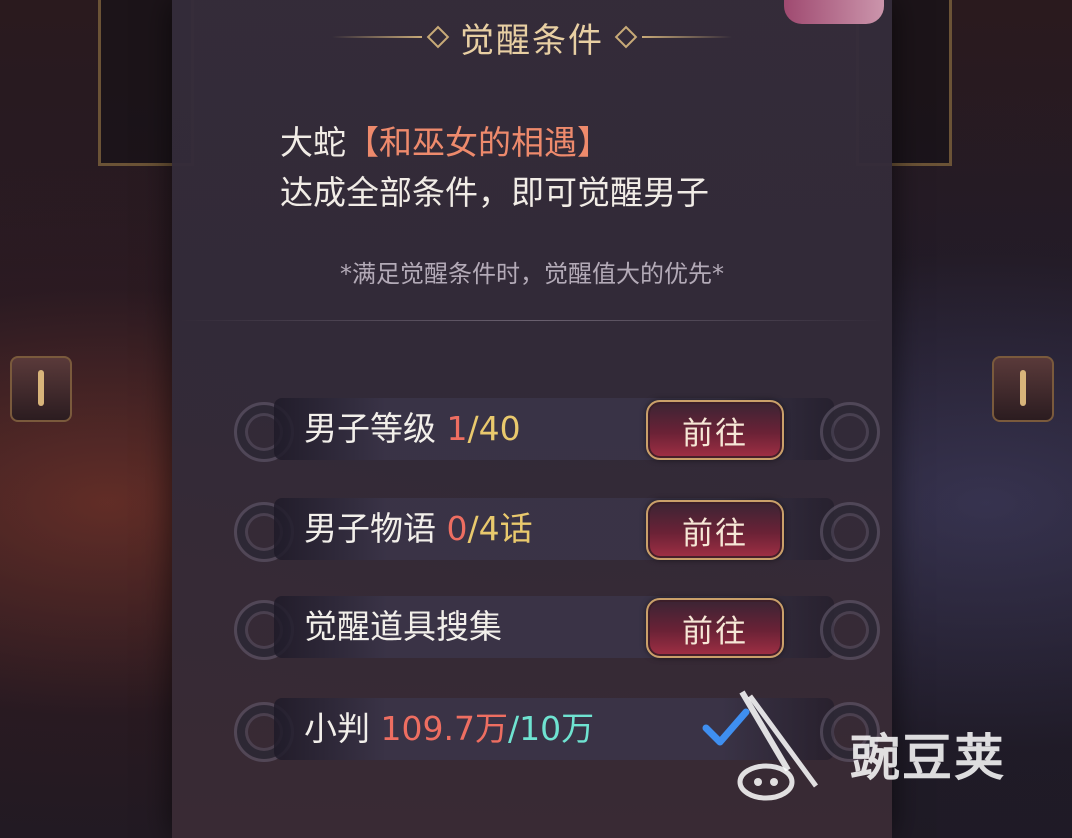  Describe the element at coordinates (557, 430) in the screenshot. I see `condition-row-level: 男子等级 1/40 前往` at that location.